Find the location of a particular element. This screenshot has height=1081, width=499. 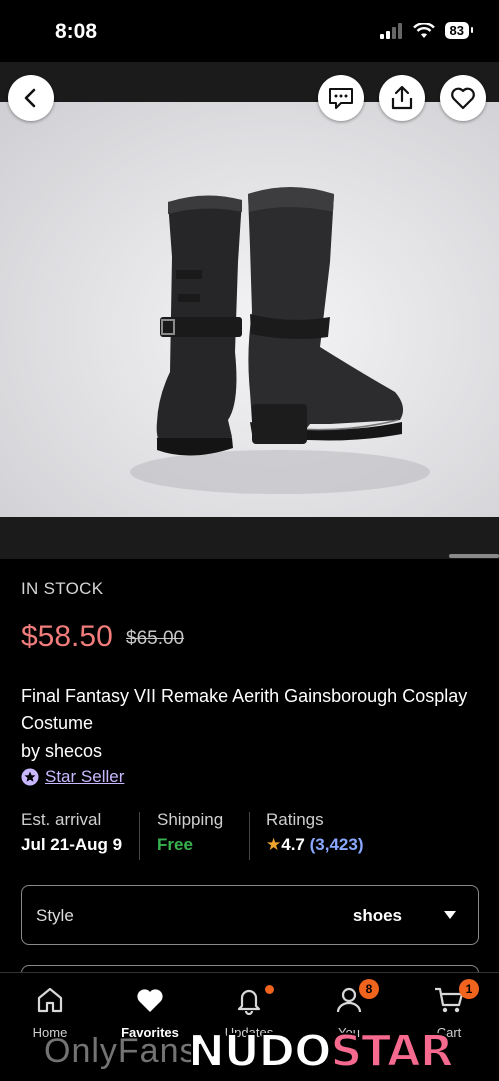

arrival-label: Est. arrival is located at coordinates (61, 819).